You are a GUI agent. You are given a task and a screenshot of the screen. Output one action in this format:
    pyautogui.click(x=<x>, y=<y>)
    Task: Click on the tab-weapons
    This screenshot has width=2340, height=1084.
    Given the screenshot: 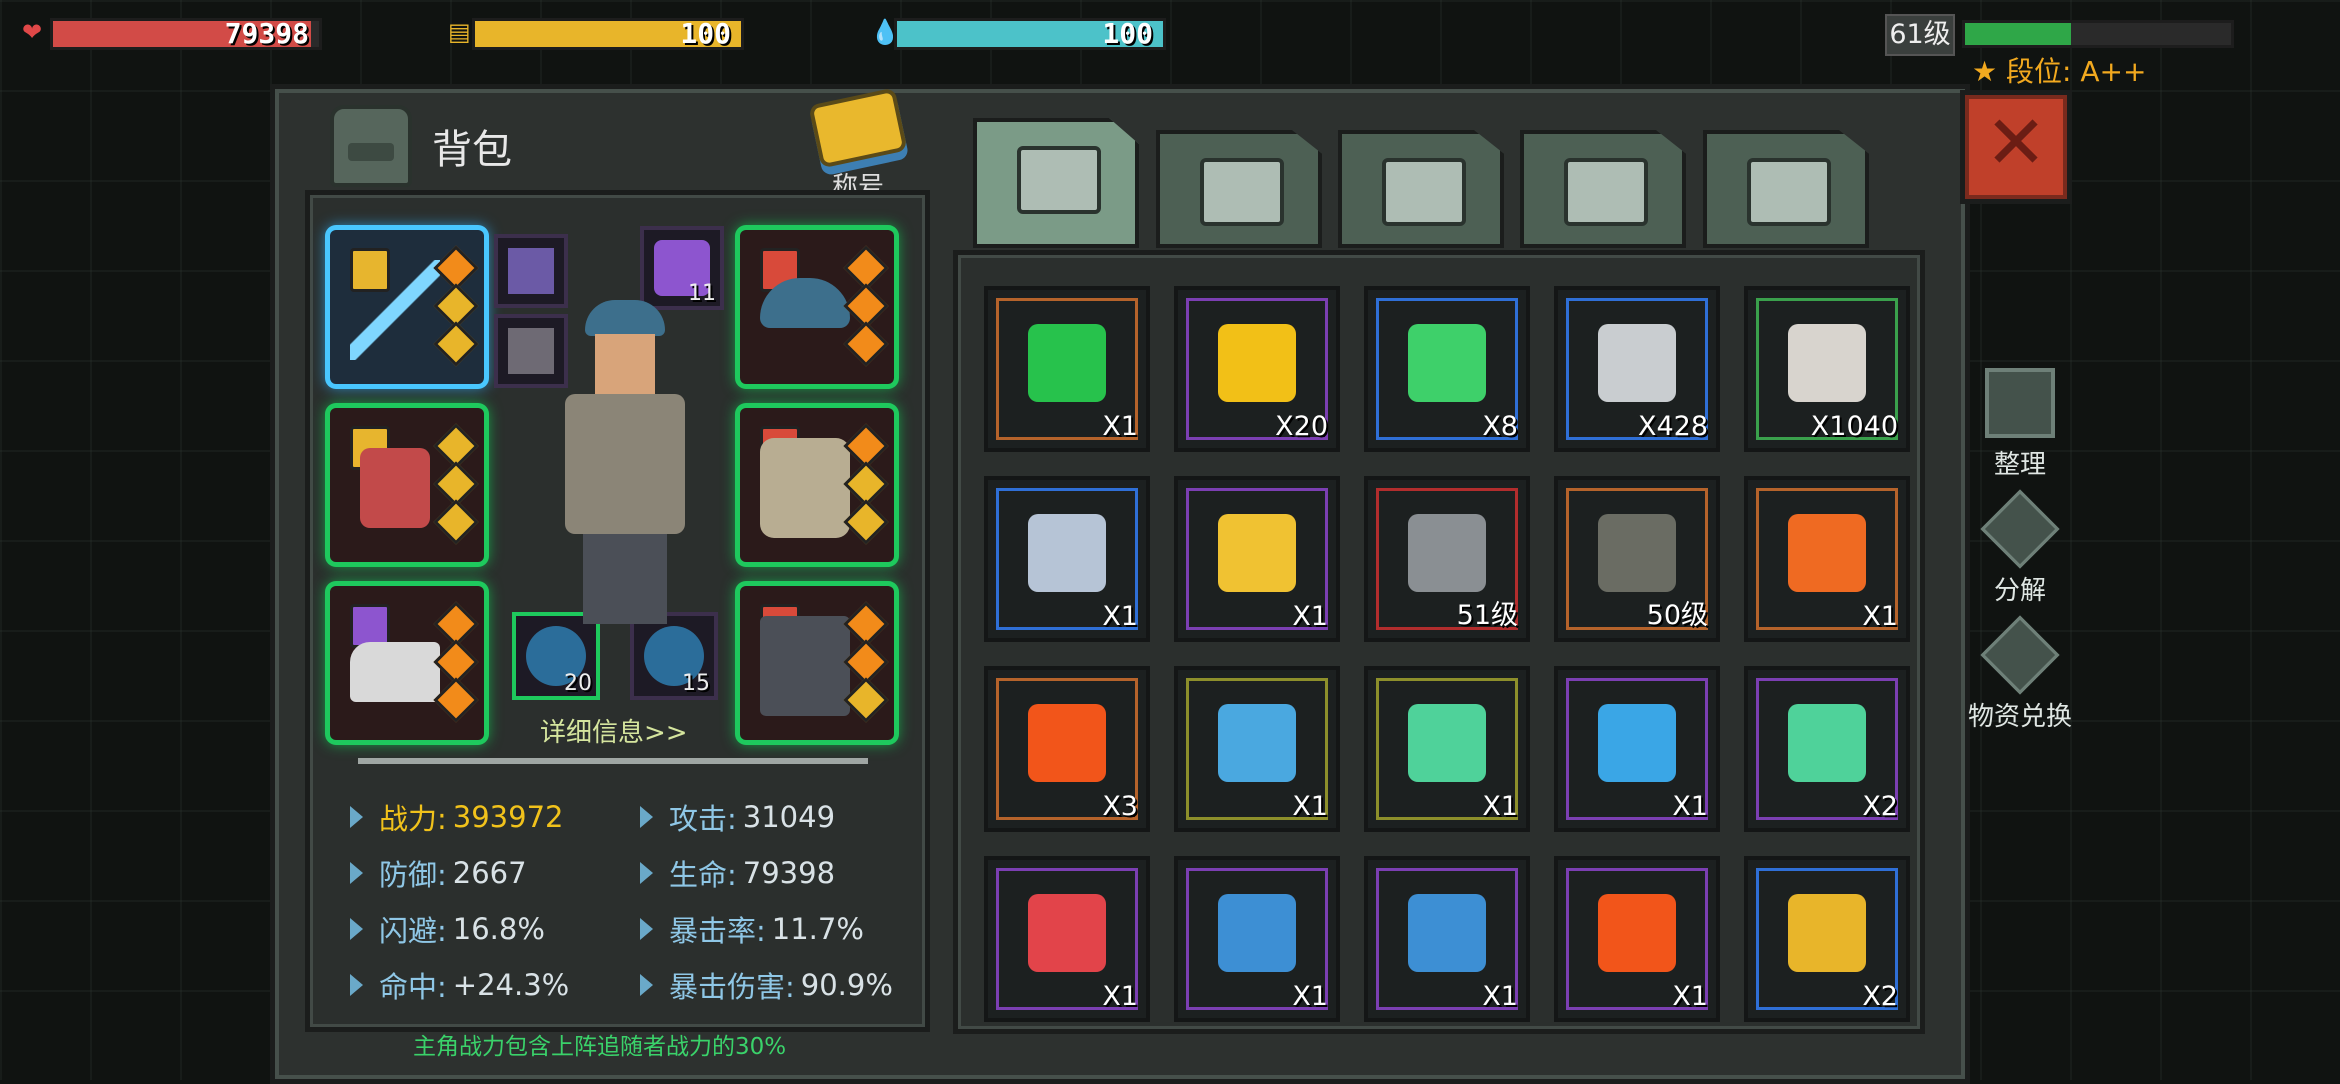 What is the action you would take?
    pyautogui.click(x=1603, y=189)
    